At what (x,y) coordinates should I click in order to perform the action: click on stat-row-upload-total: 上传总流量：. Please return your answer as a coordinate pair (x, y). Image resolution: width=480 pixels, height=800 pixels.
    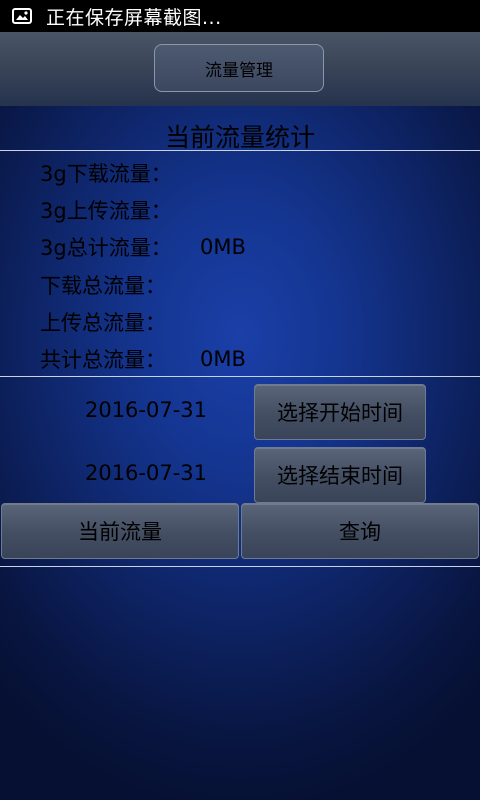
    Looking at the image, I should click on (120, 322).